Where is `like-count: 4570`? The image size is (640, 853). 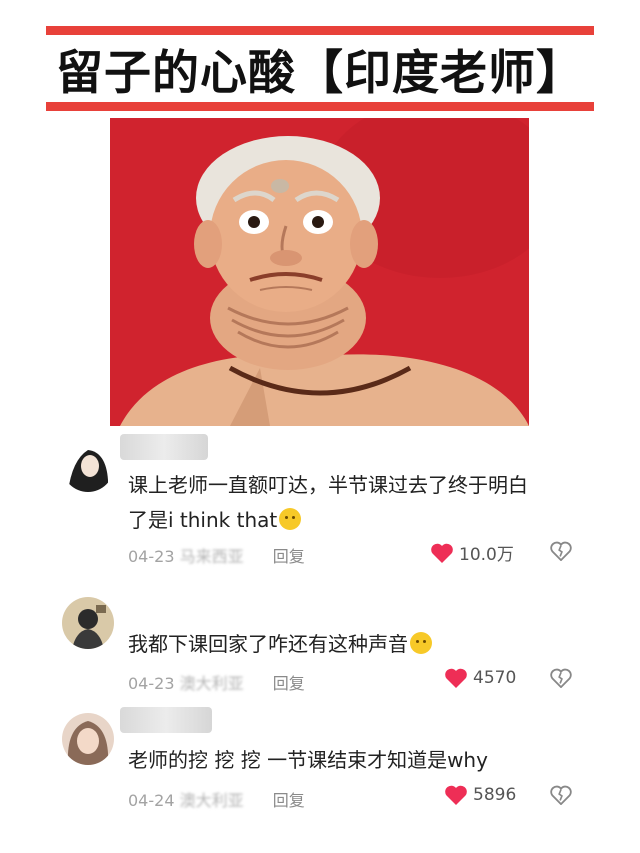
like-count: 4570 is located at coordinates (495, 678).